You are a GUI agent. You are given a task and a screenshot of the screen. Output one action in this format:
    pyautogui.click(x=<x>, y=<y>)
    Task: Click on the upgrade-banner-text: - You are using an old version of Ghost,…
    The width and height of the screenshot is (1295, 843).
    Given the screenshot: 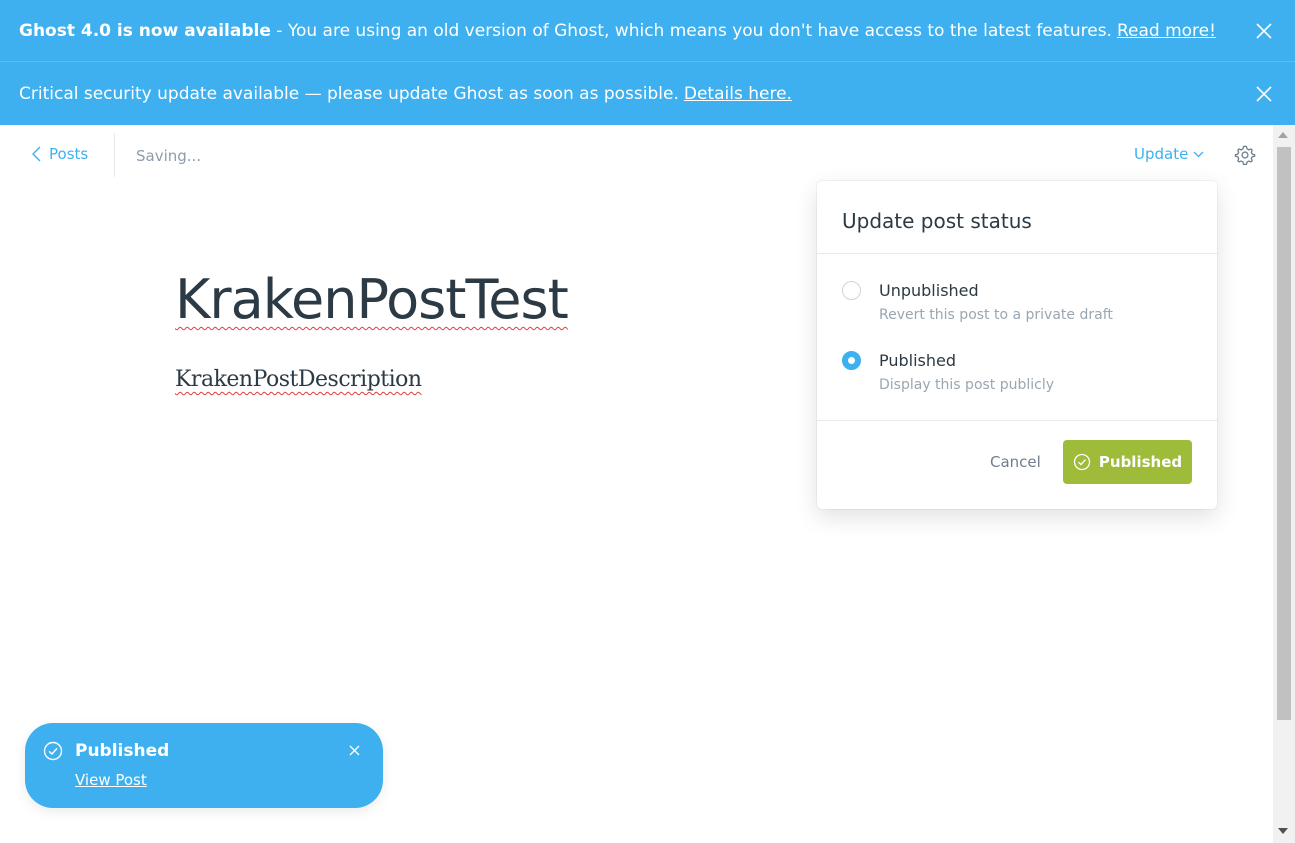 What is the action you would take?
    pyautogui.click(x=691, y=30)
    